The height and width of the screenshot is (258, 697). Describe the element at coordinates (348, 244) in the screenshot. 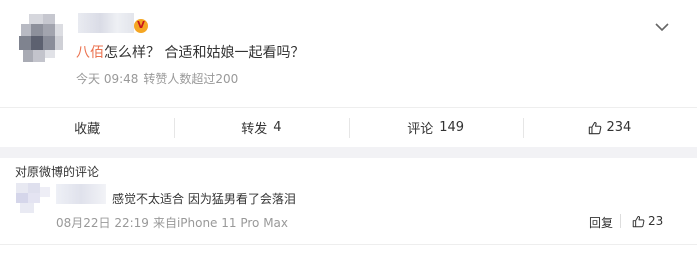

I see `bottom-divider` at that location.